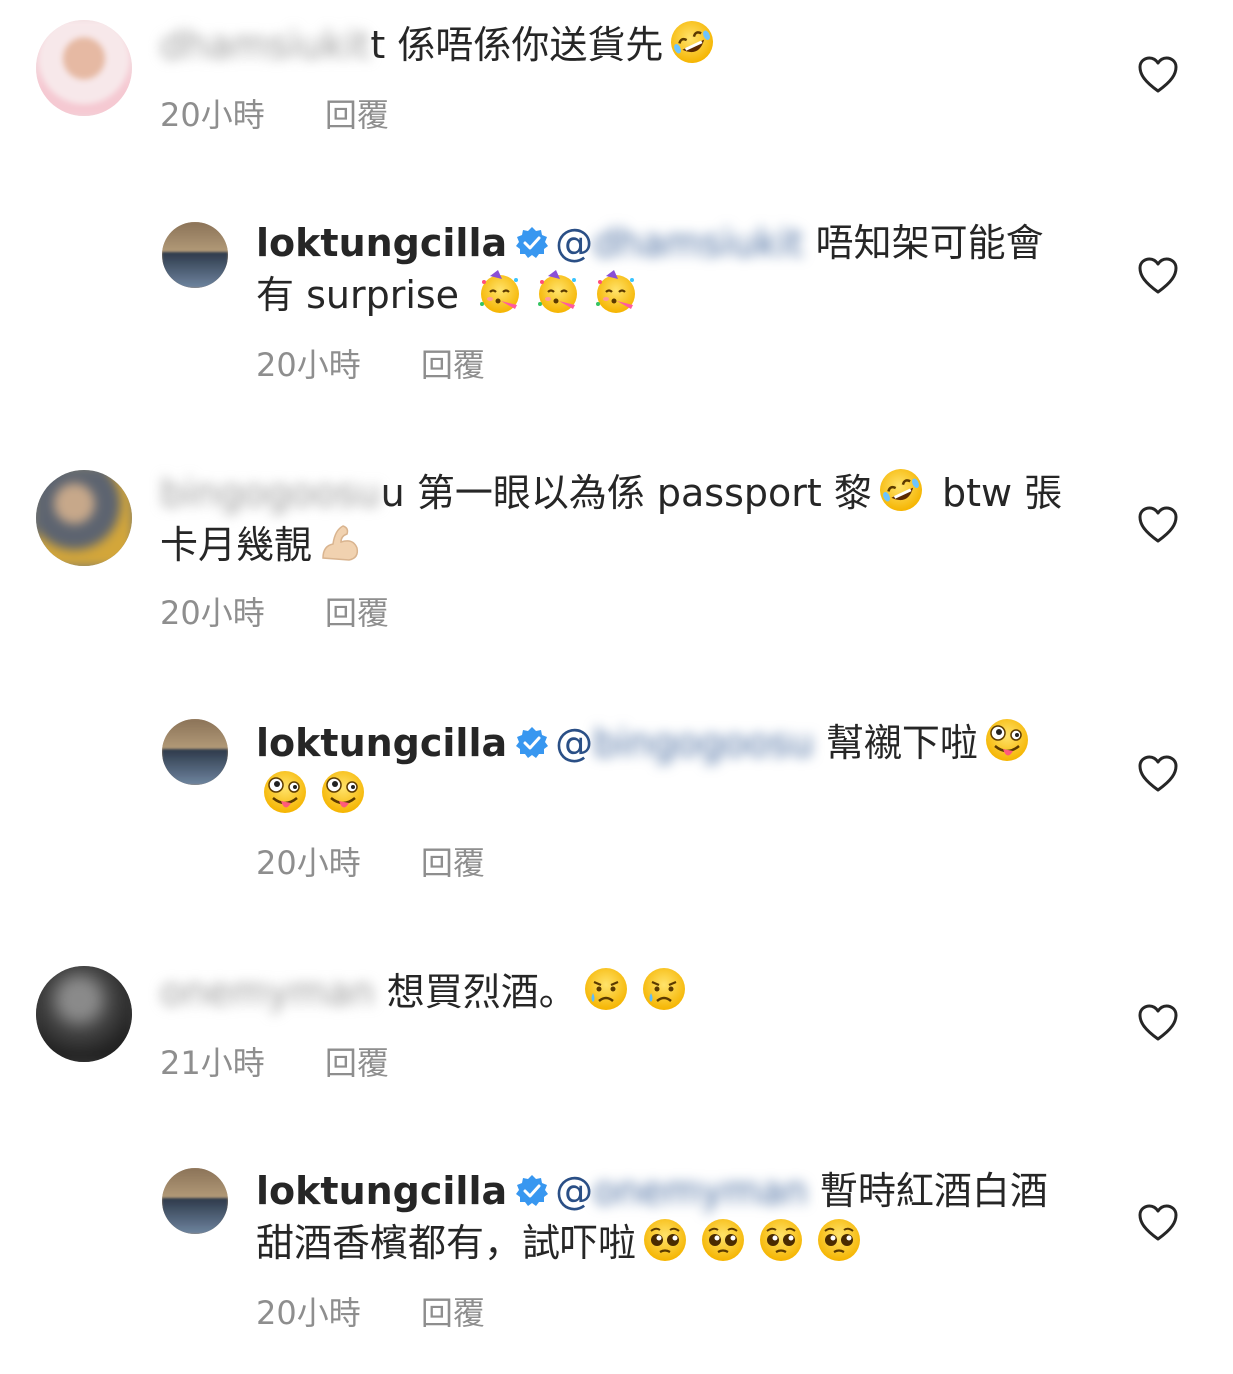 This screenshot has height=1374, width=1233. I want to click on mention-blurred: dhamsiukit, so click(698, 243).